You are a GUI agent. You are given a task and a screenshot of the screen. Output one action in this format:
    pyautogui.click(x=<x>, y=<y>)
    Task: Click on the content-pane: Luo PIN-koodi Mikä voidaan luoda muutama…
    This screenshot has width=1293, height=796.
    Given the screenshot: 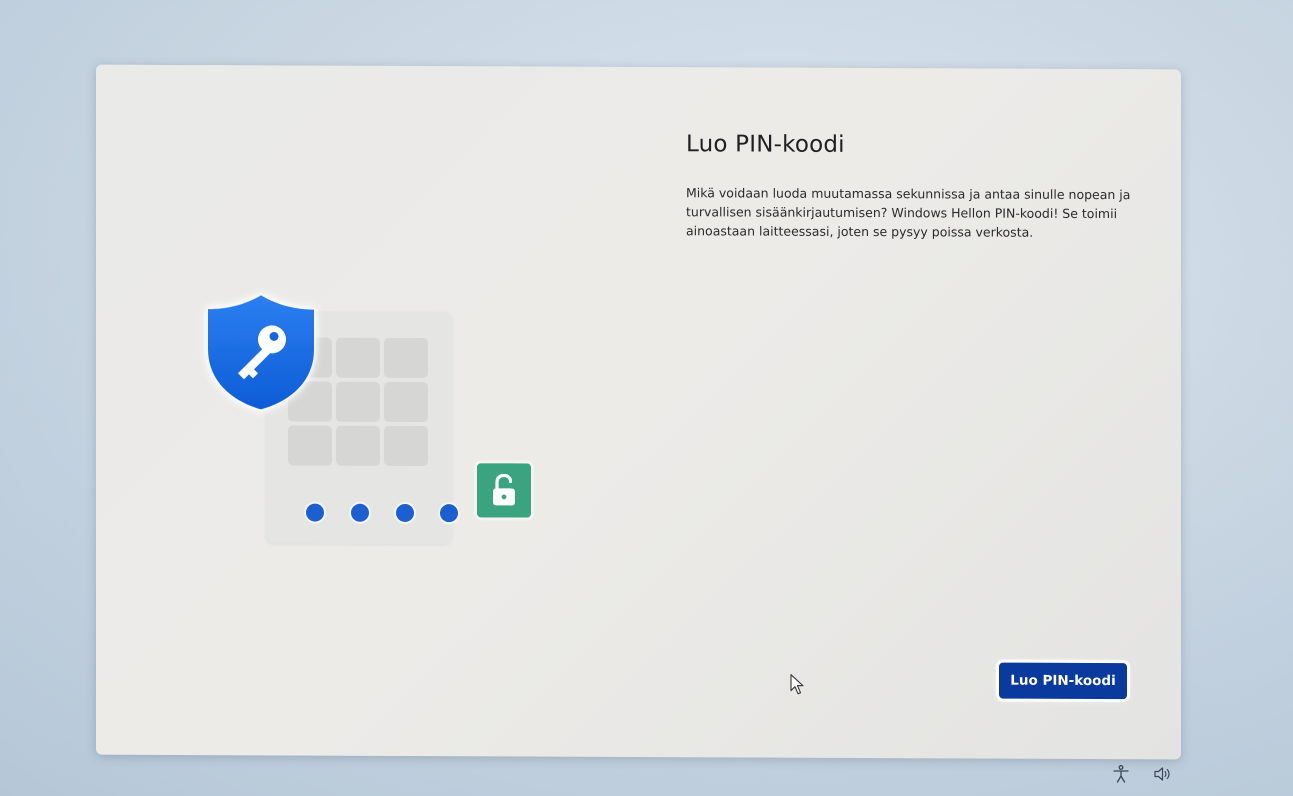 What is the action you would take?
    pyautogui.click(x=916, y=186)
    